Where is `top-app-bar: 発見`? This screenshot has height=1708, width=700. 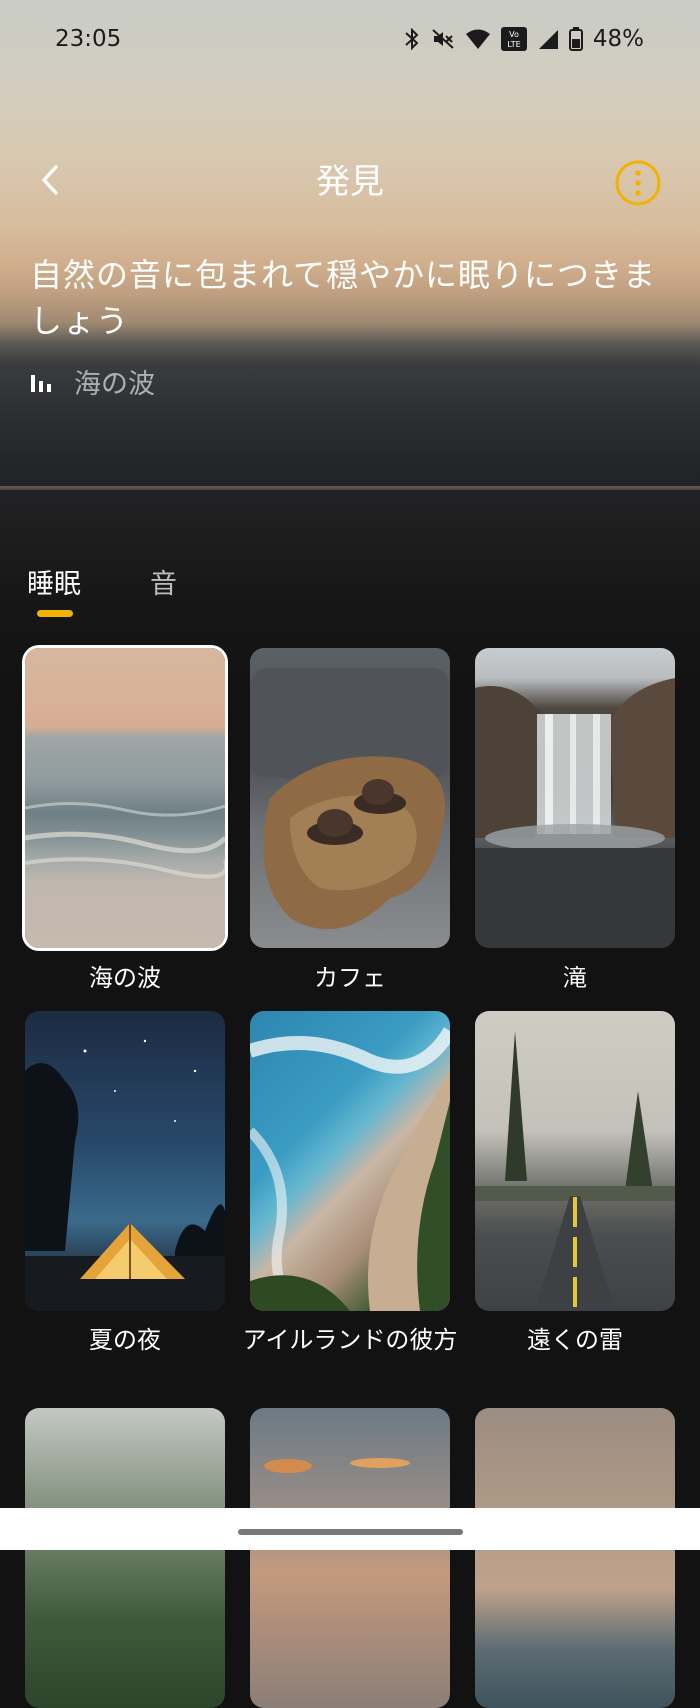 top-app-bar: 発見 is located at coordinates (350, 180).